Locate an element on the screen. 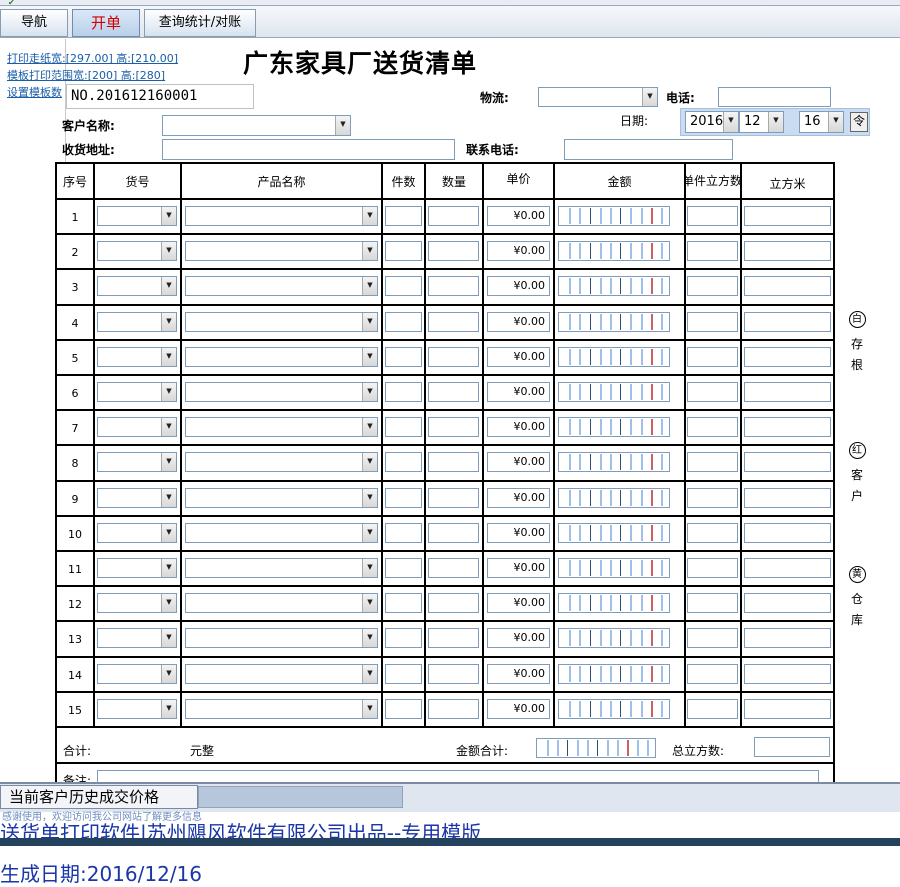 This screenshot has height=887, width=900. history-price-label: 当前客户历史成交价格 is located at coordinates (99, 797).